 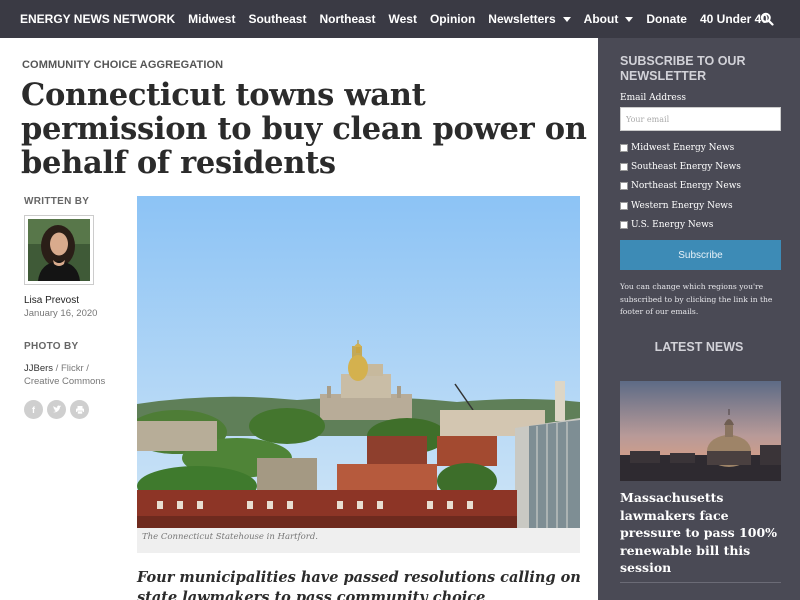 What do you see at coordinates (33, 409) in the screenshot?
I see `facebook-icon: f` at bounding box center [33, 409].